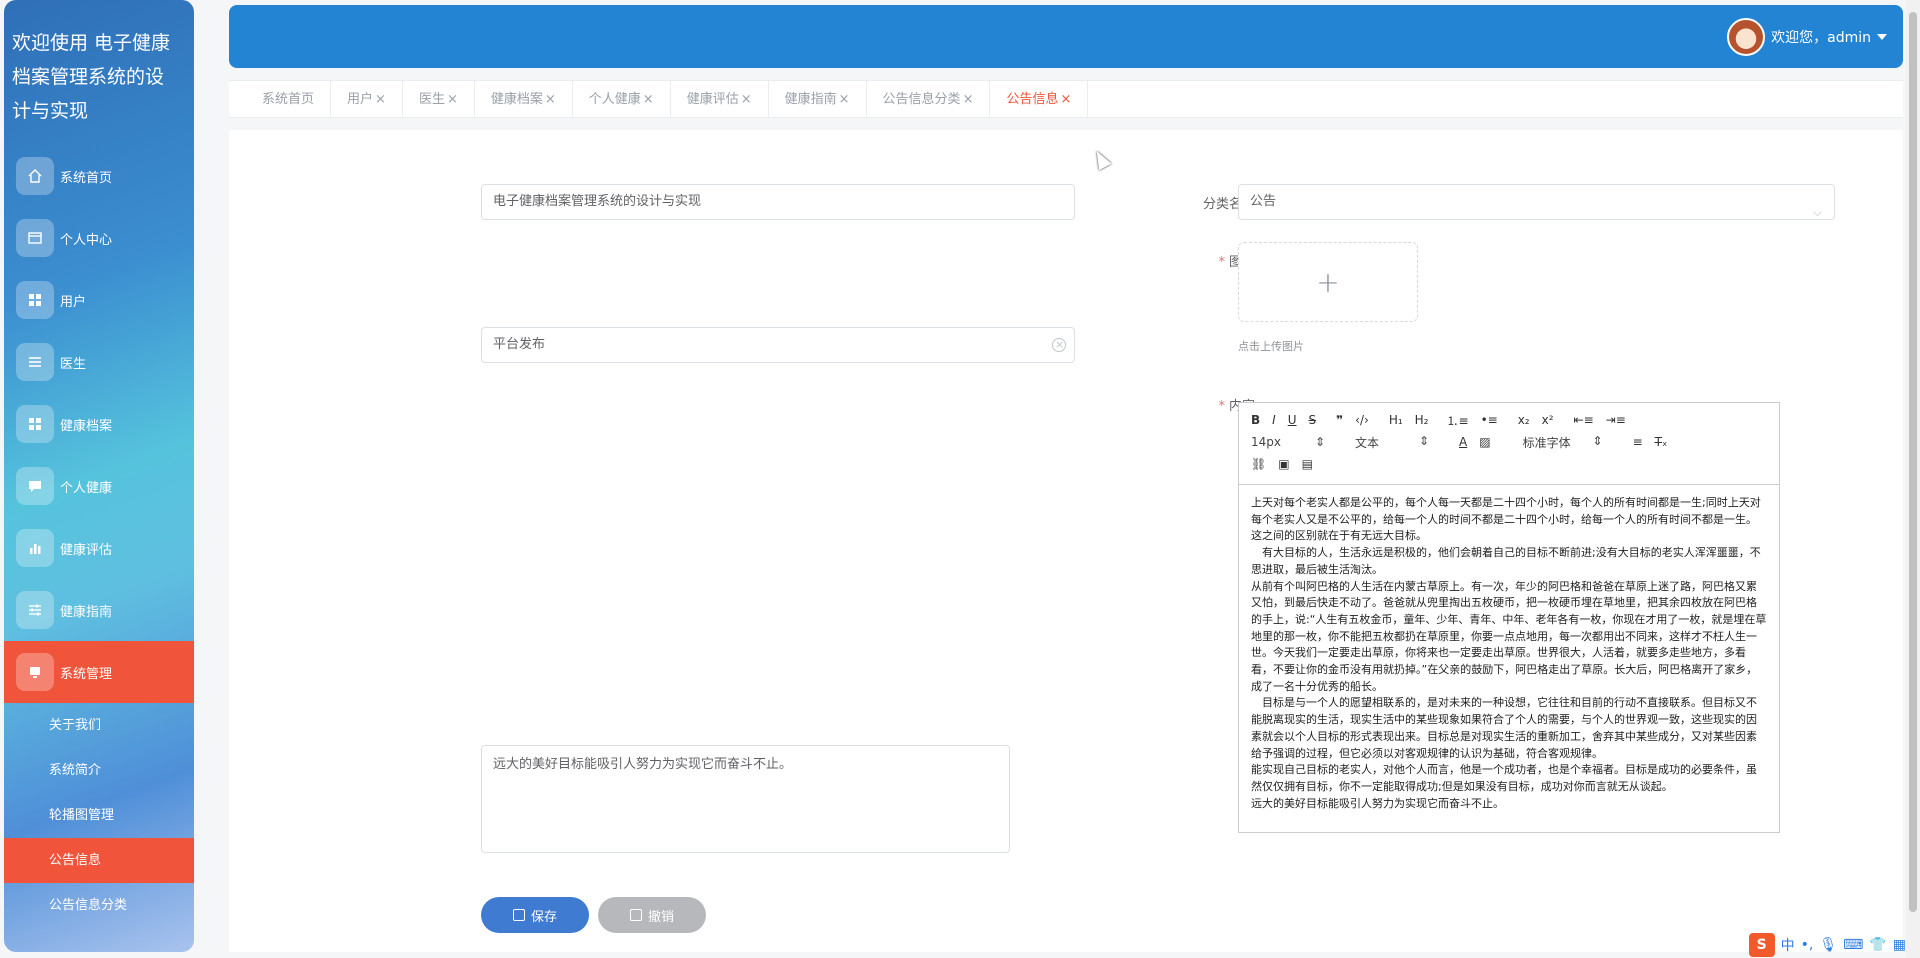 The height and width of the screenshot is (958, 1920). Describe the element at coordinates (99, 486) in the screenshot. I see `sidebar-item-personal-health: 个人健康` at that location.